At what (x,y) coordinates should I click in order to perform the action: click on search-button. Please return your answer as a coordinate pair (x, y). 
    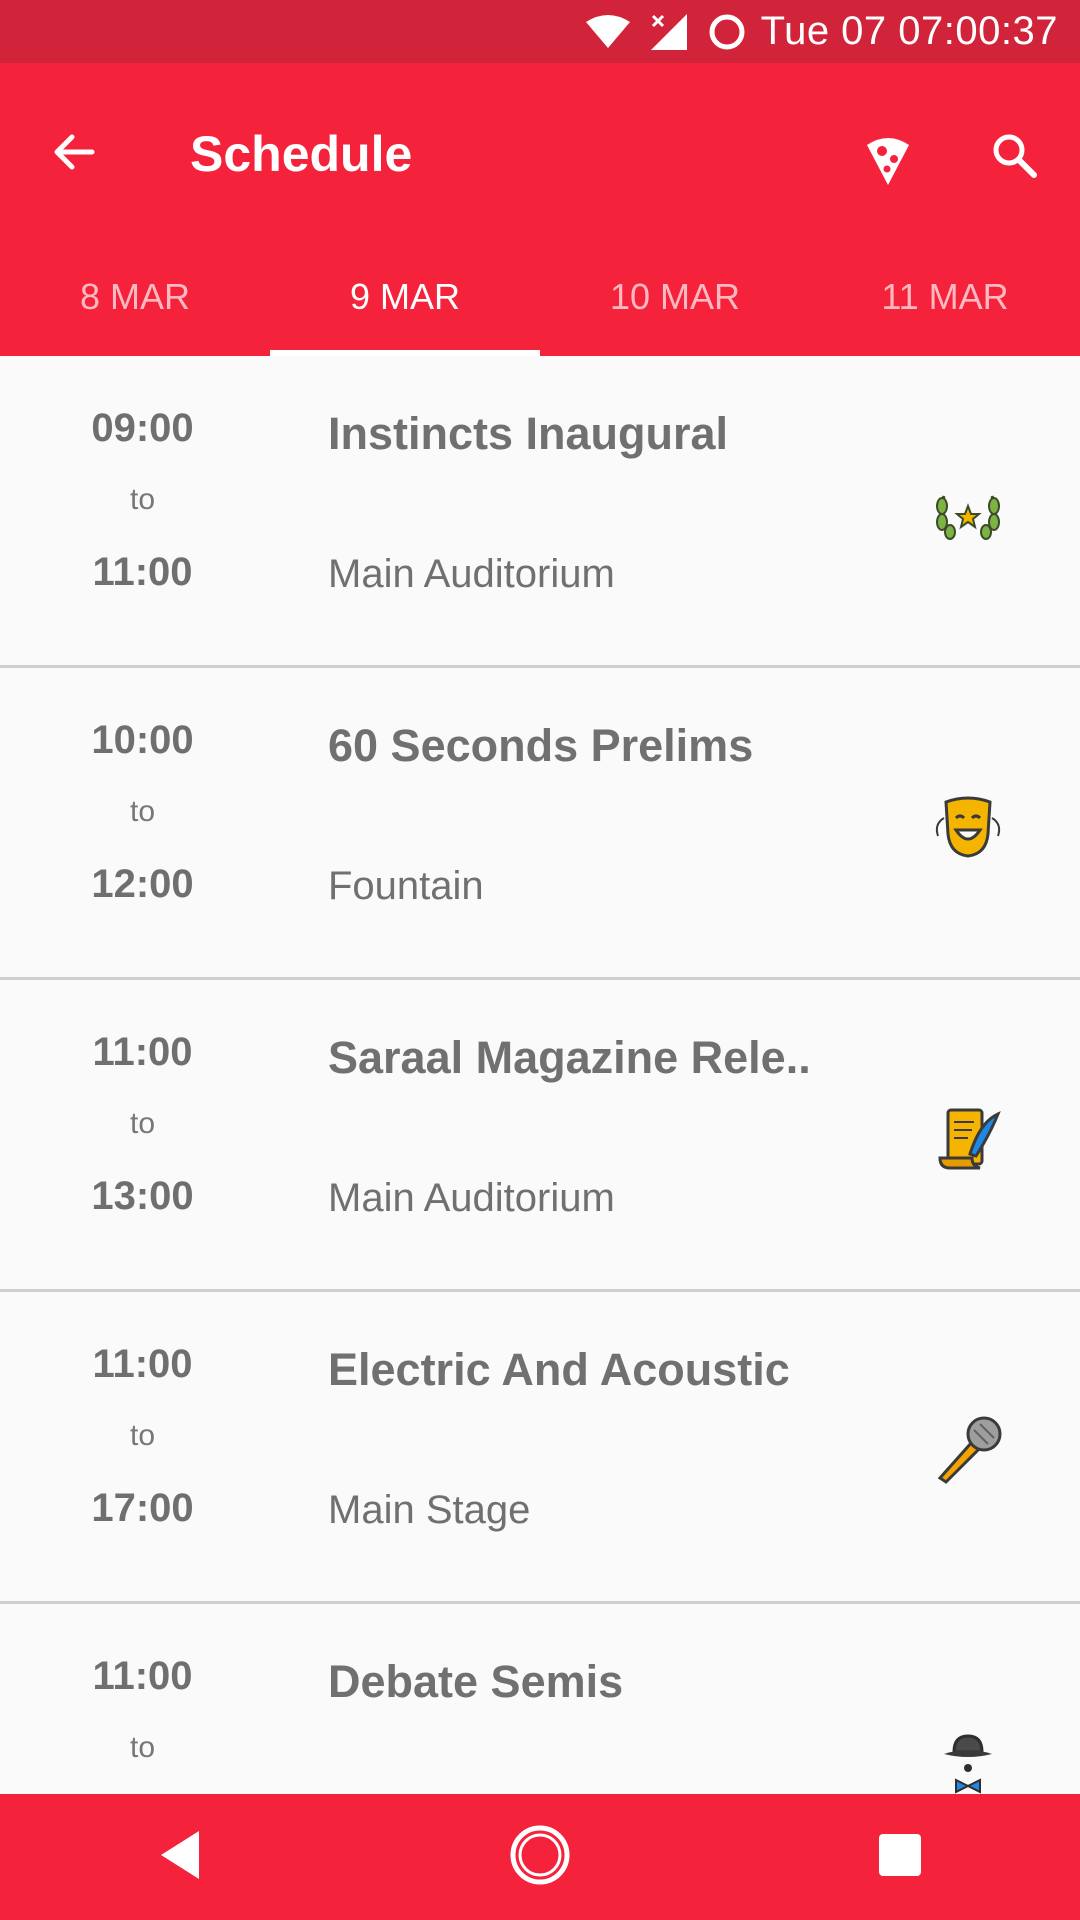
    Looking at the image, I should click on (1014, 157).